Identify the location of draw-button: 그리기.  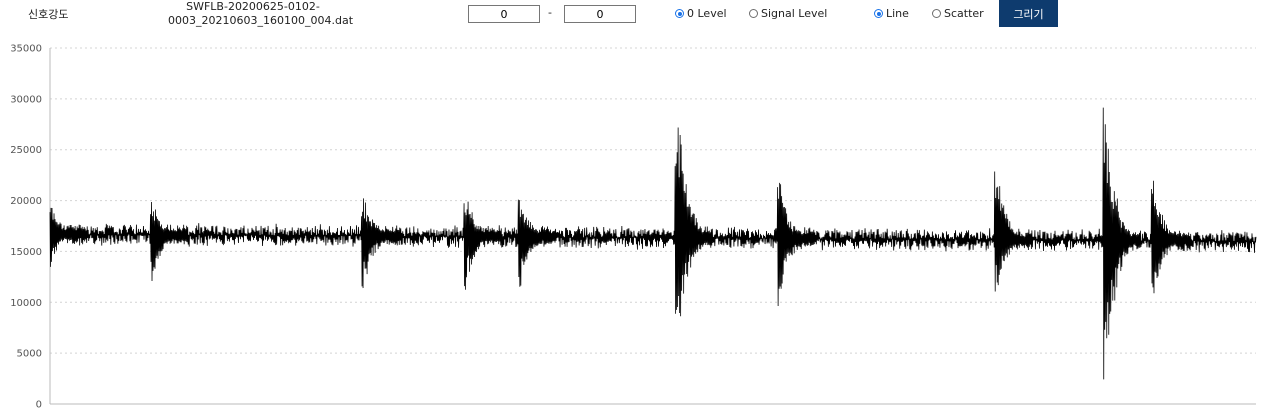
(1028, 13).